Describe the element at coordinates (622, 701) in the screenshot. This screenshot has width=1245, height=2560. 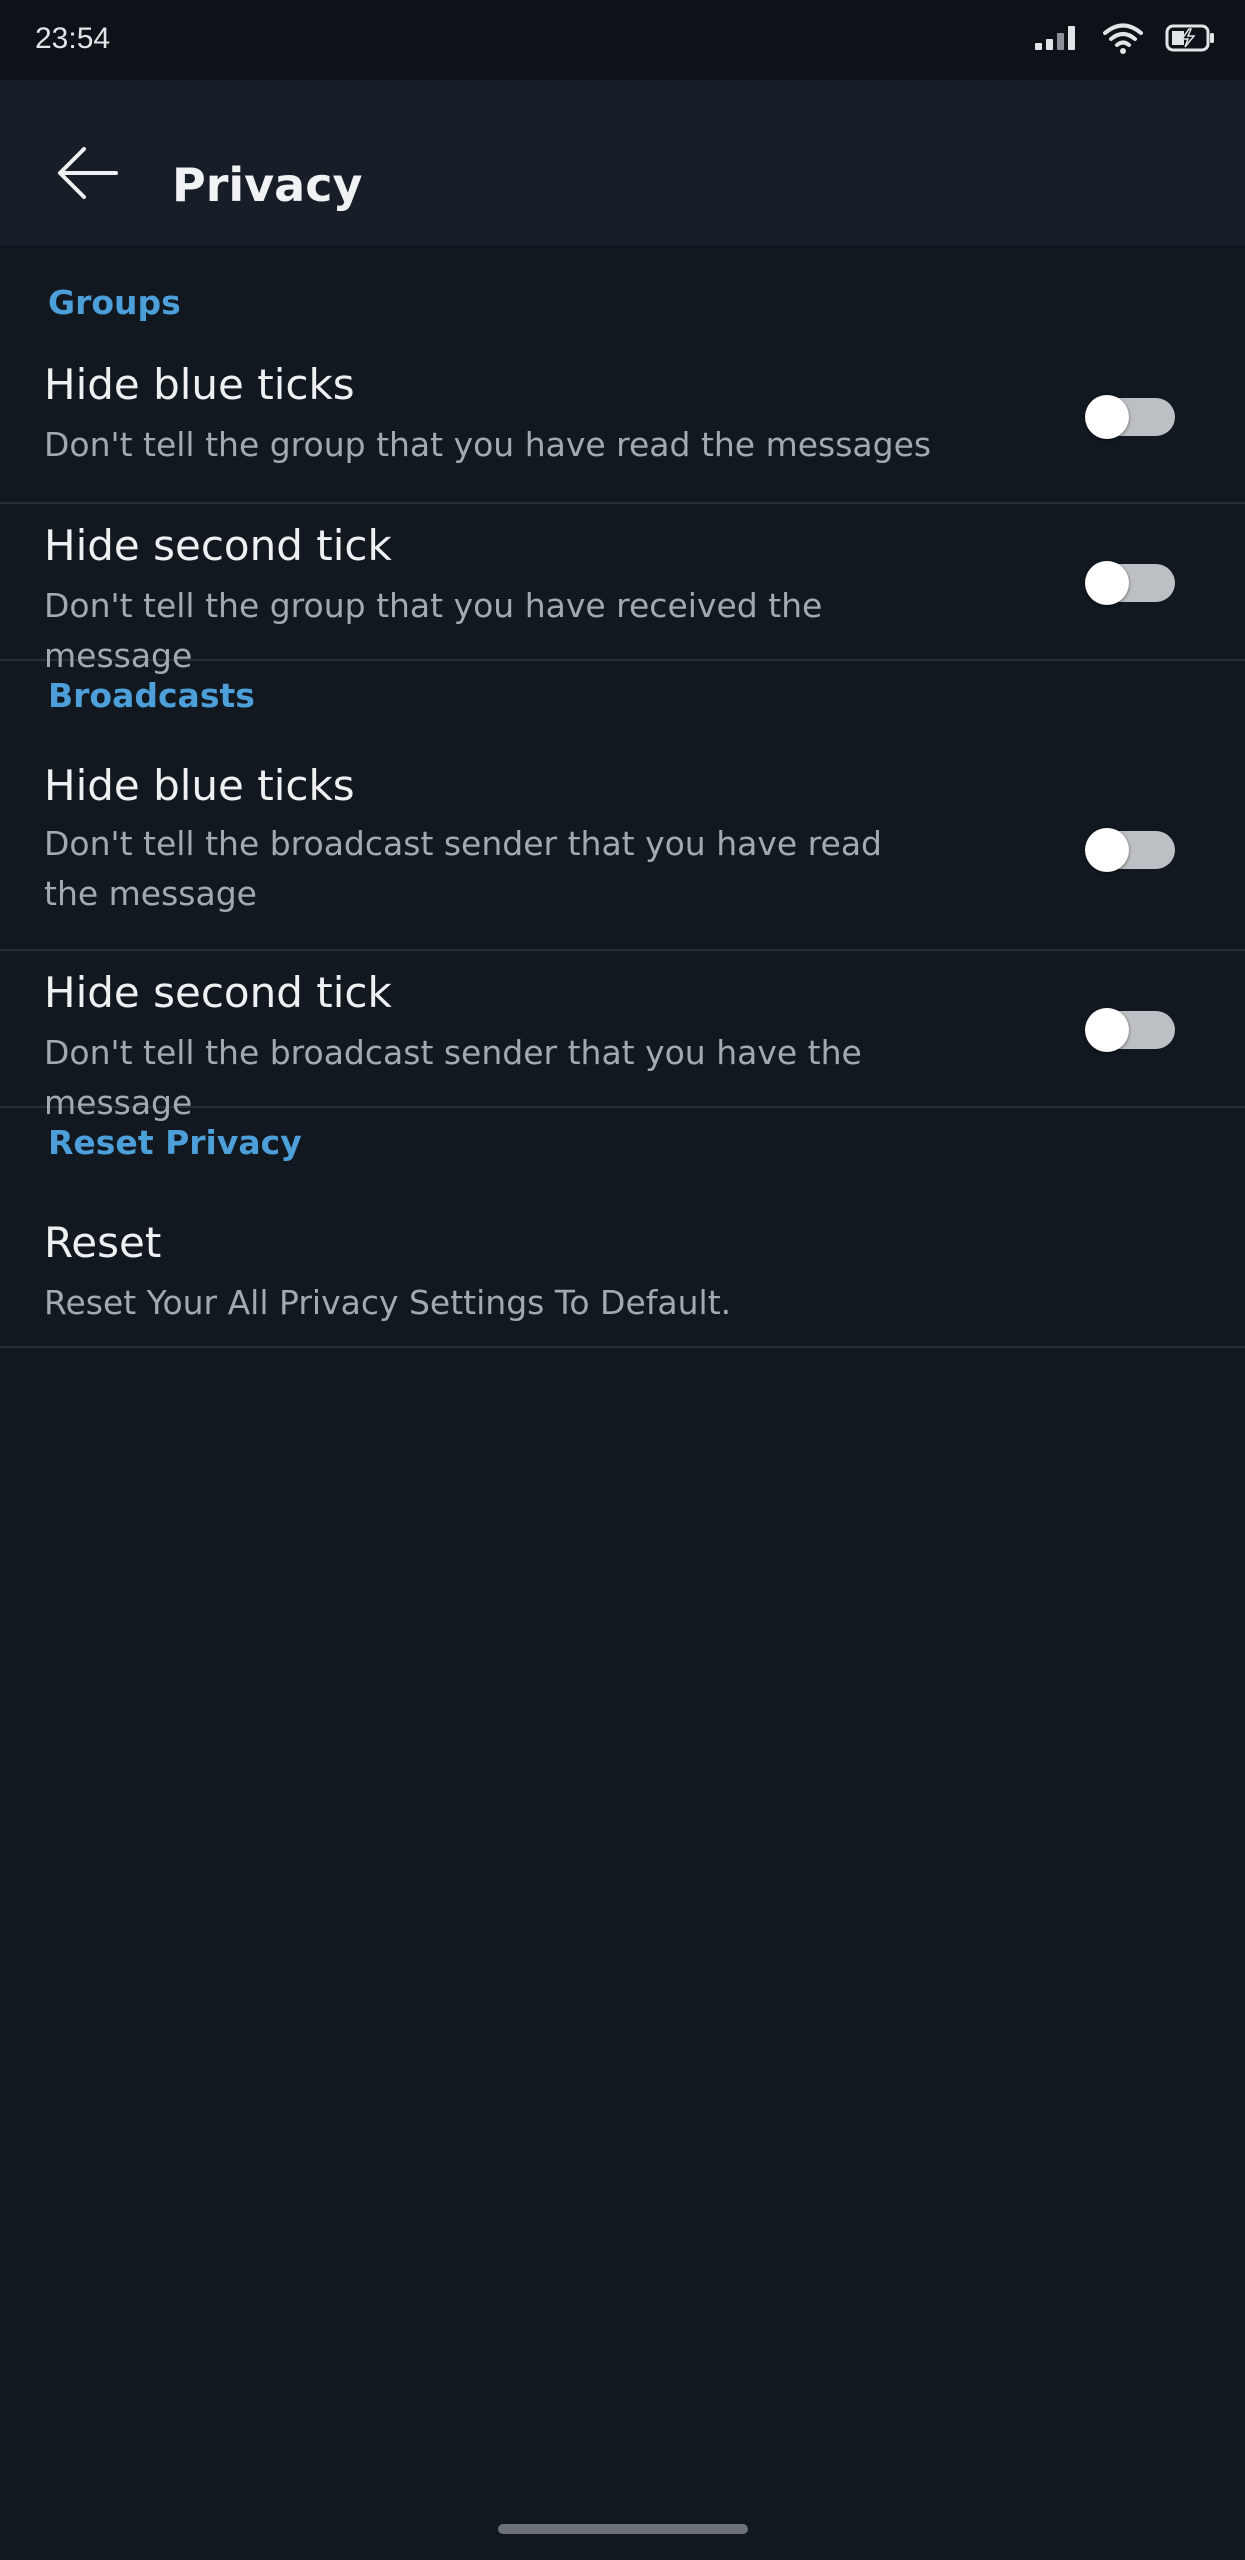
I see `section-header-broadcasts: Broadcasts` at that location.